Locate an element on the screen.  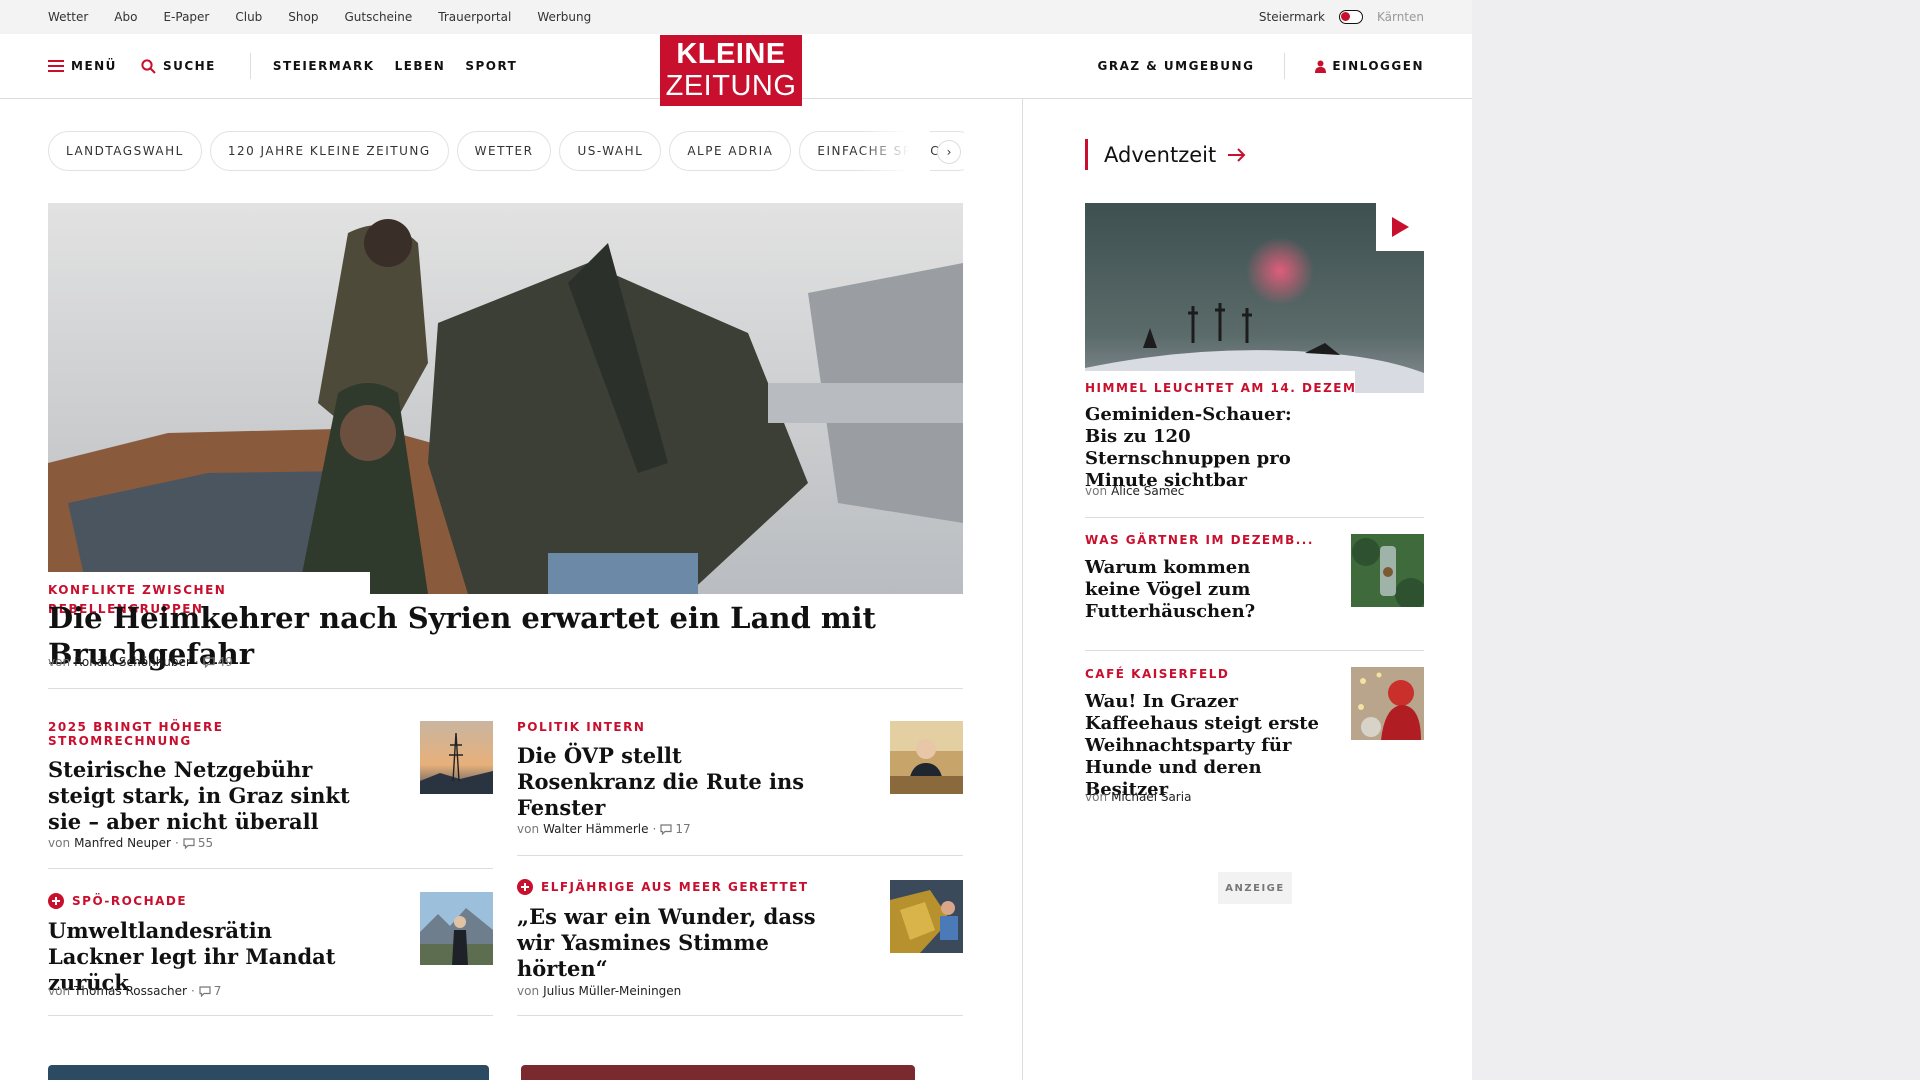
teaser-author: Manfred Neuper is located at coordinates (122, 843).